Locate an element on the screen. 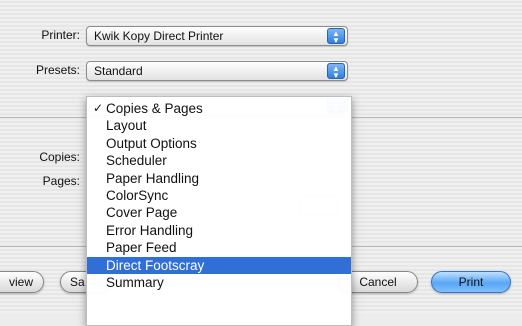 This screenshot has height=326, width=522. preview-button-label: view is located at coordinates (20, 282).